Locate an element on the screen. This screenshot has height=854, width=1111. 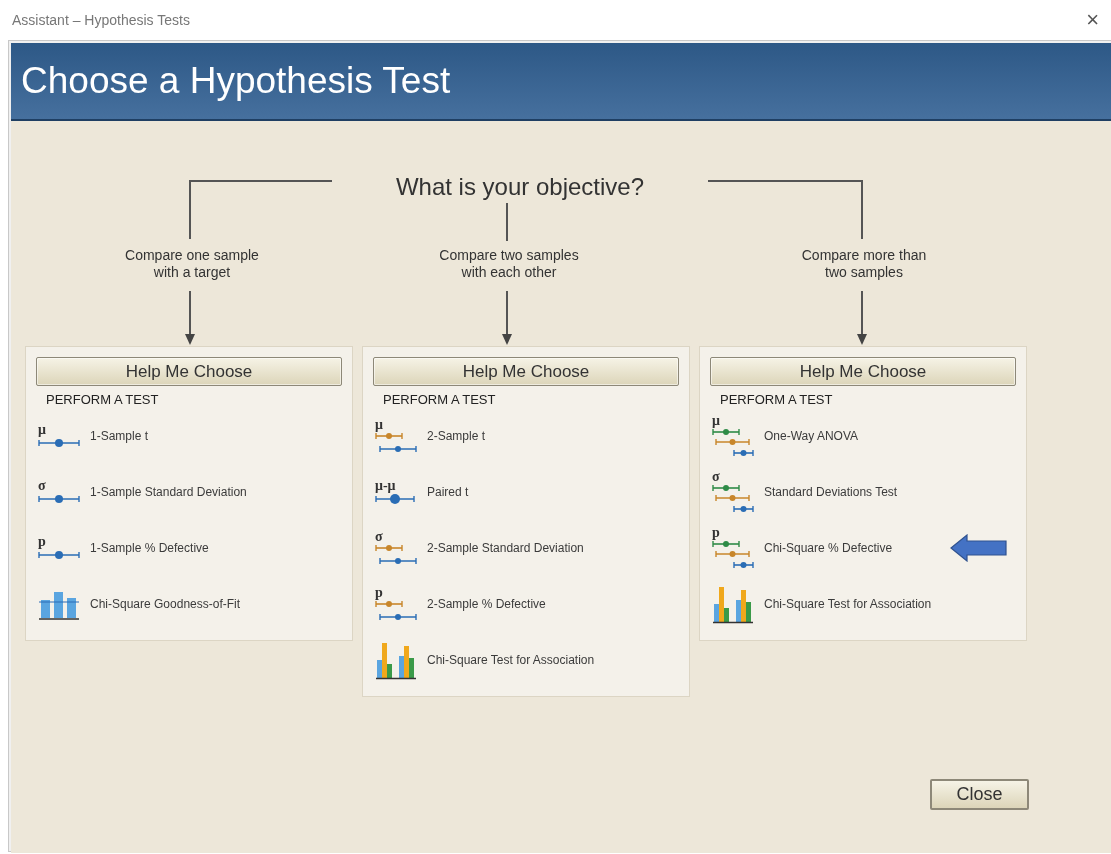
dialog-heading: Choose a Hypothesis Test is located at coordinates (236, 81).